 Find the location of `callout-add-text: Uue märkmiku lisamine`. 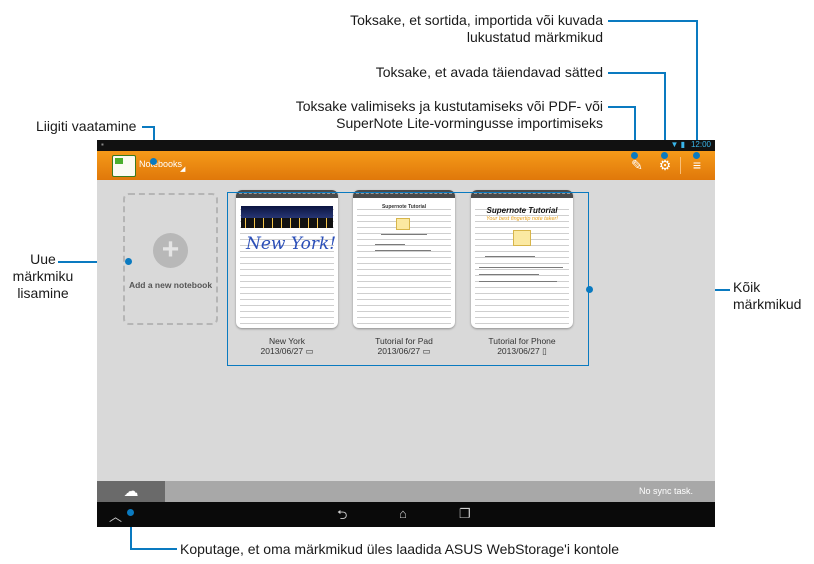

callout-add-text: Uue märkmiku lisamine is located at coordinates (43, 276).